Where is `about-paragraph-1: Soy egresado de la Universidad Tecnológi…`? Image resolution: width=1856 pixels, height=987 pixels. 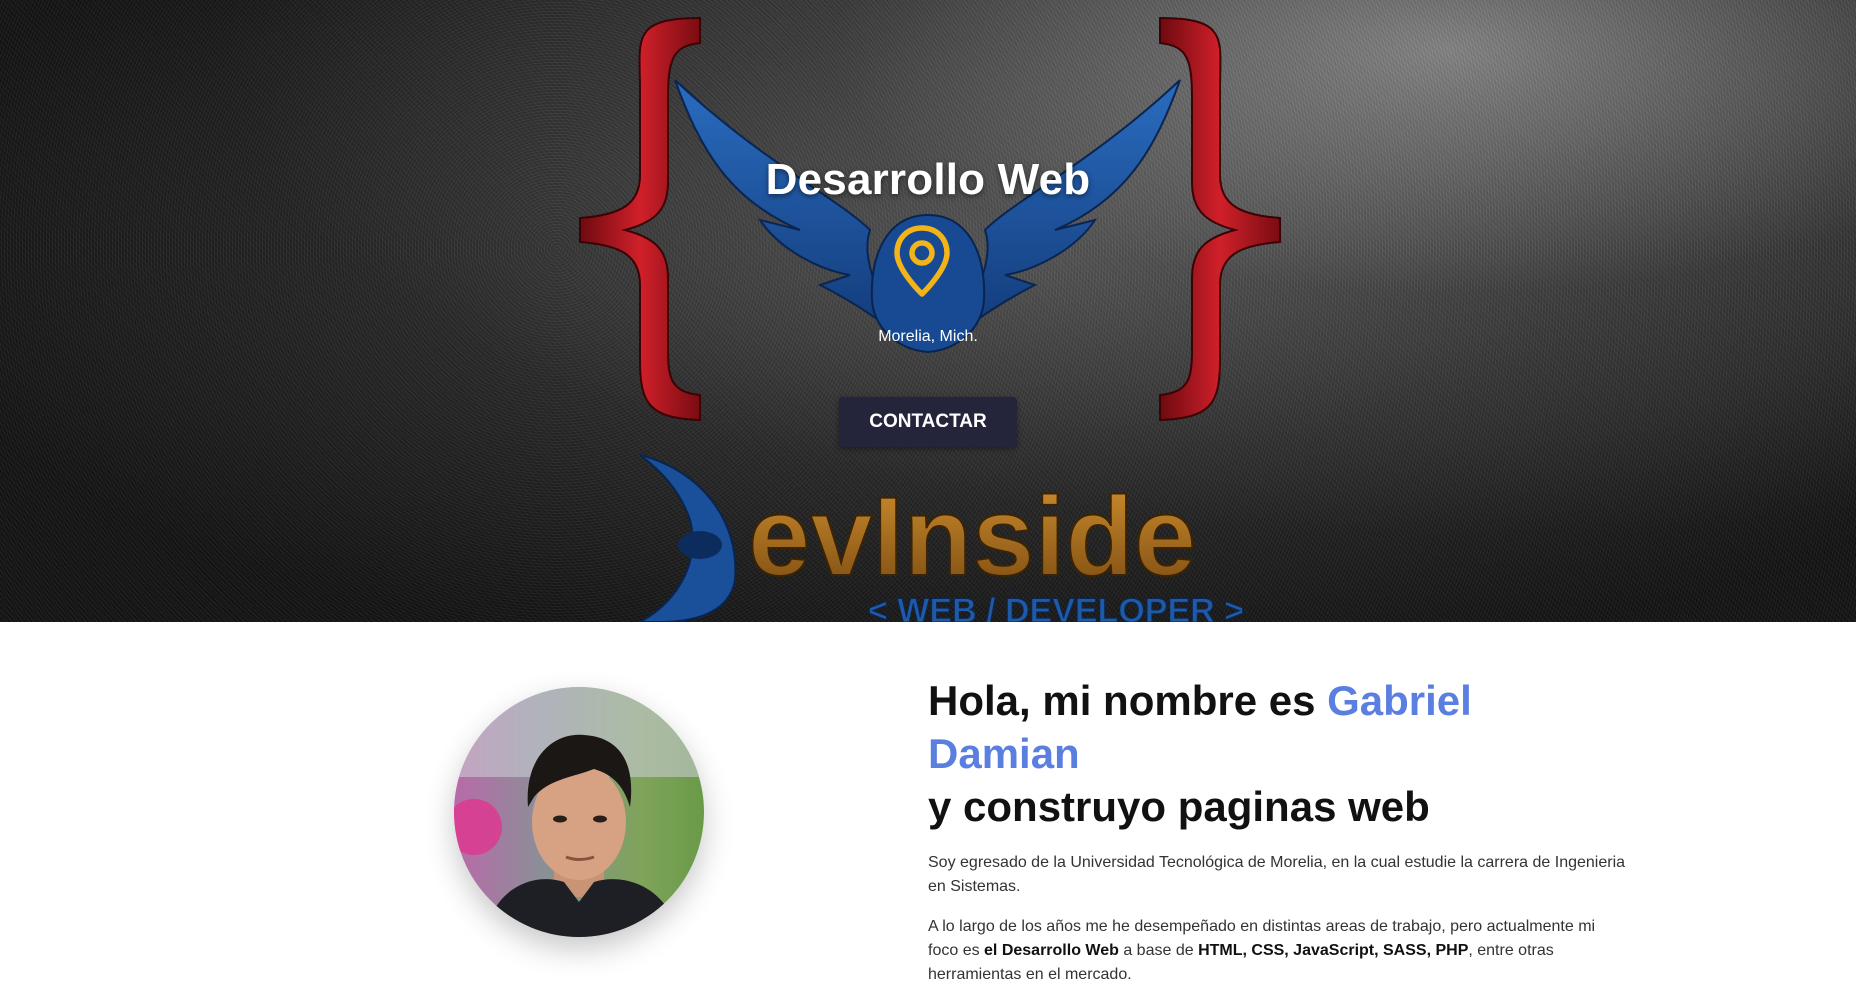 about-paragraph-1: Soy egresado de la Universidad Tecnológi… is located at coordinates (1277, 874).